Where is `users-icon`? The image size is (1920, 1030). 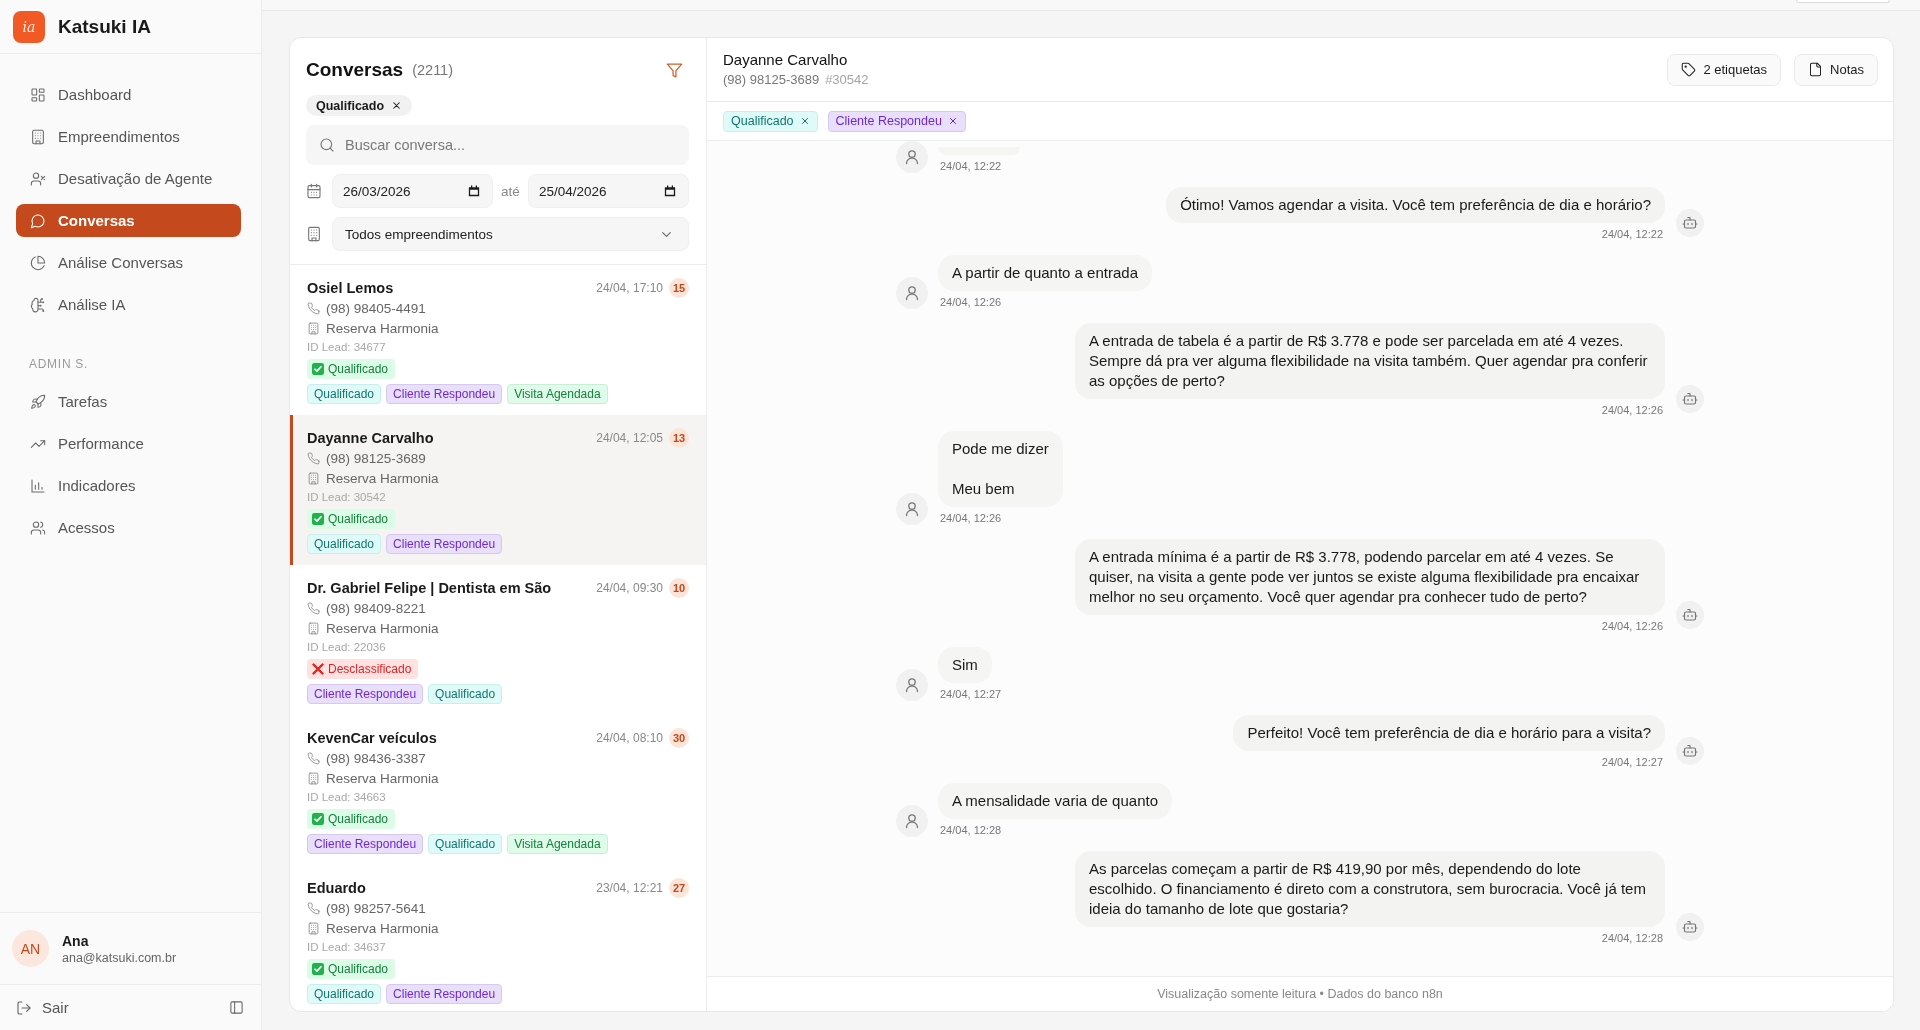
users-icon is located at coordinates (38, 527).